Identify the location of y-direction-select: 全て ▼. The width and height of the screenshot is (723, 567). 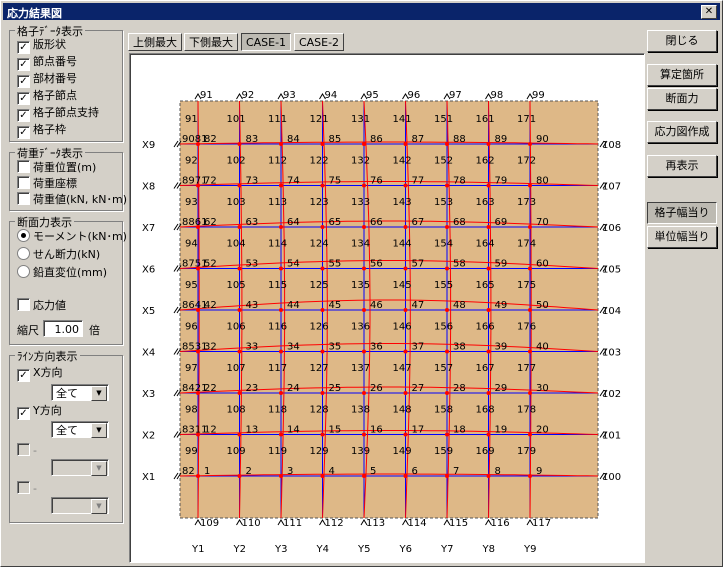
(80, 429).